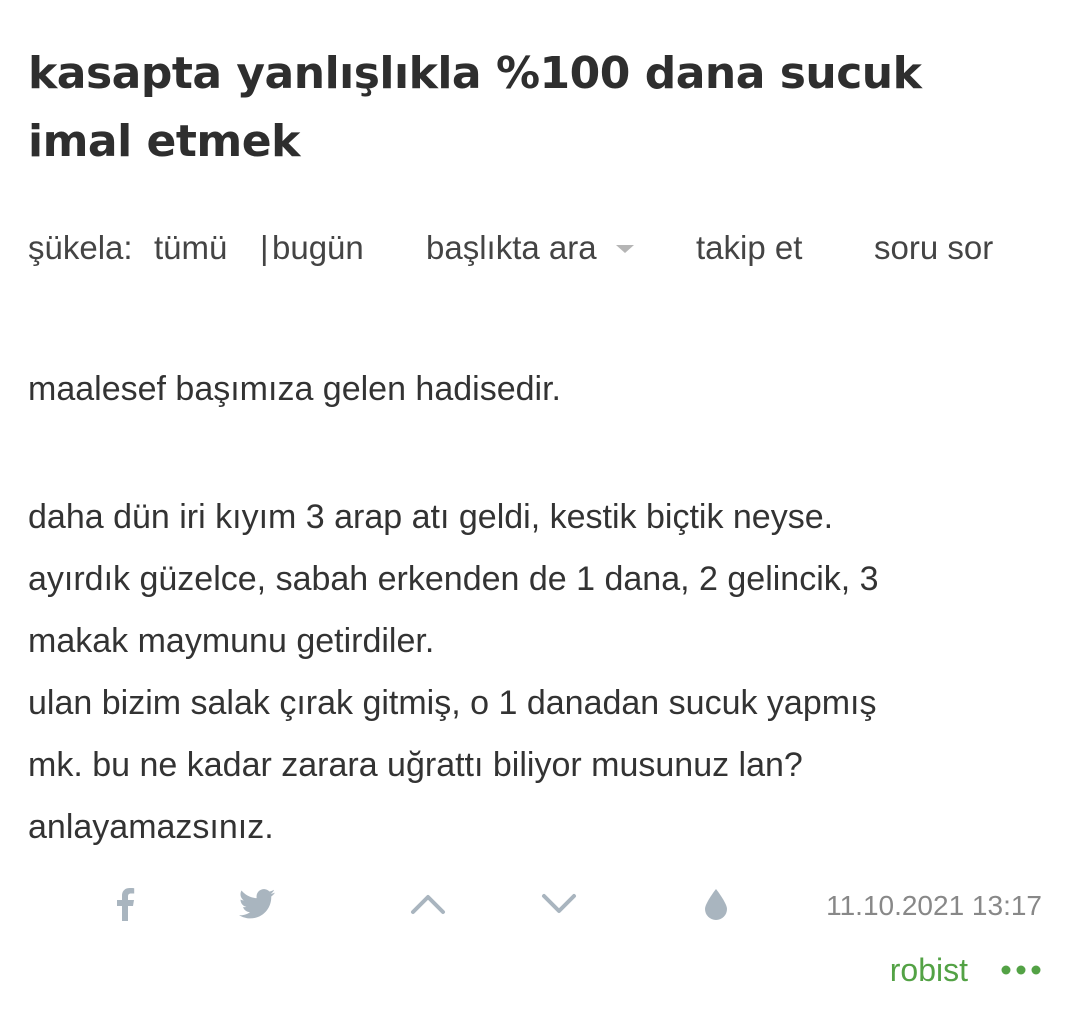  What do you see at coordinates (190, 248) in the screenshot?
I see `sukela-all-link: tümü` at bounding box center [190, 248].